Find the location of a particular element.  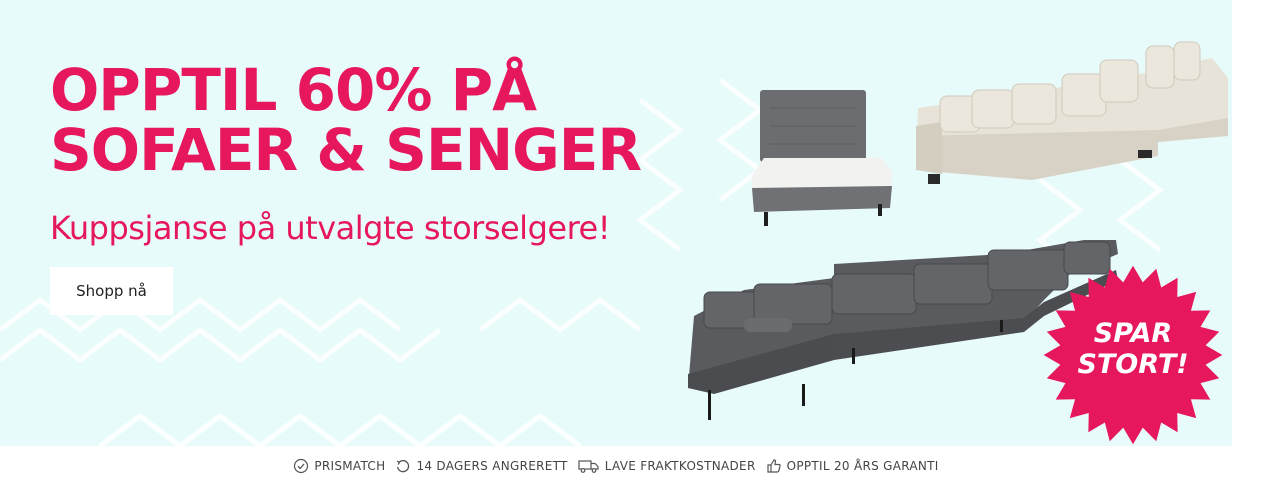

thumbs-up-icon is located at coordinates (773, 466).